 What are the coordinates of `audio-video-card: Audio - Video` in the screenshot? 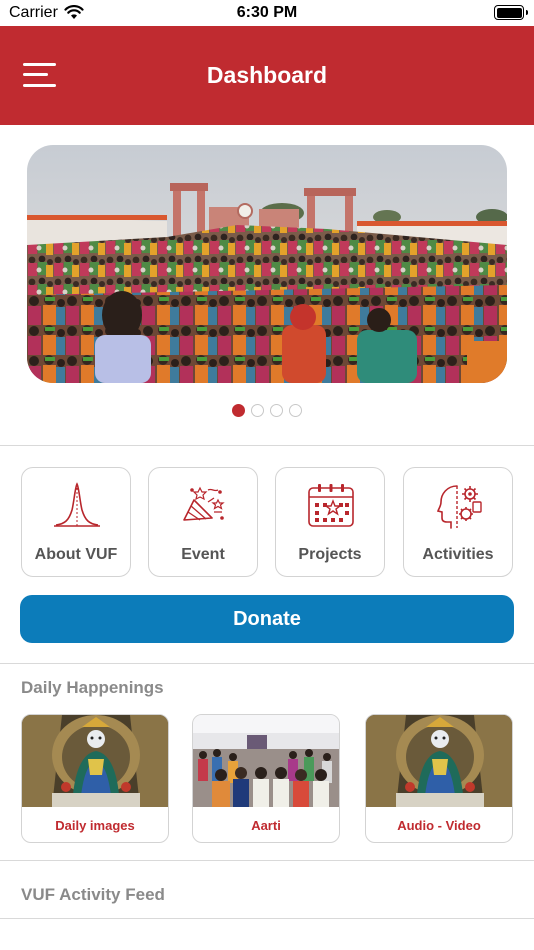 It's located at (439, 778).